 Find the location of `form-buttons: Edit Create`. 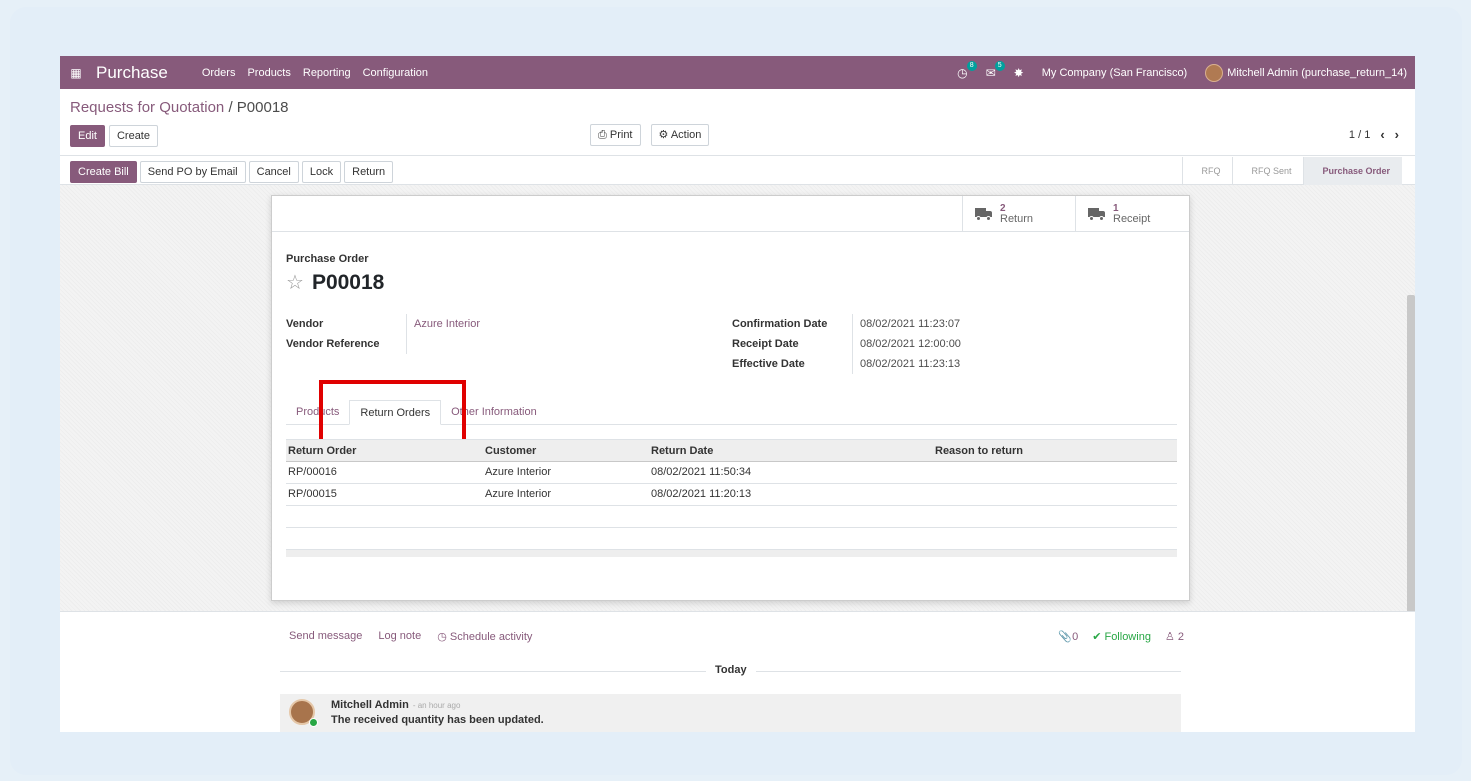

form-buttons: Edit Create is located at coordinates (114, 136).